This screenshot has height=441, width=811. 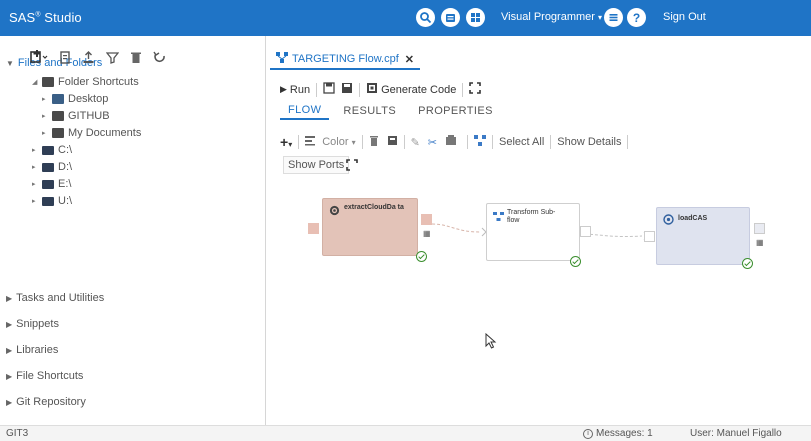 What do you see at coordinates (65, 58) in the screenshot?
I see `properties-icon` at bounding box center [65, 58].